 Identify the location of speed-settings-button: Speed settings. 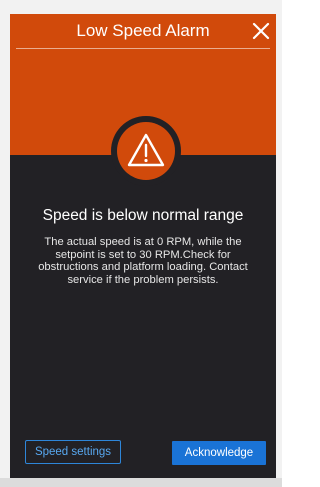
(73, 452).